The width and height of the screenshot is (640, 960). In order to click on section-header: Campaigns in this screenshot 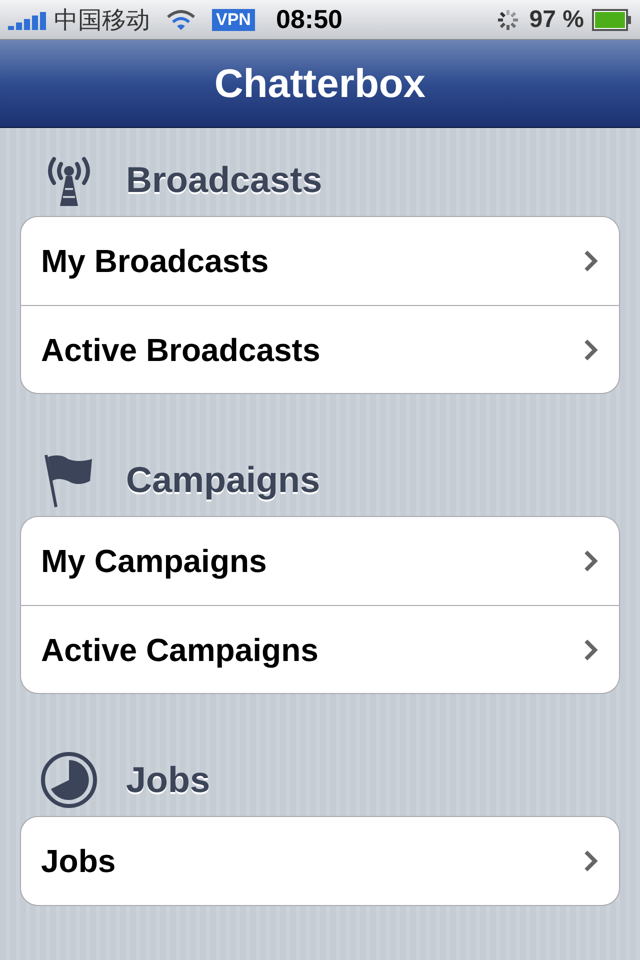, I will do `click(223, 480)`.